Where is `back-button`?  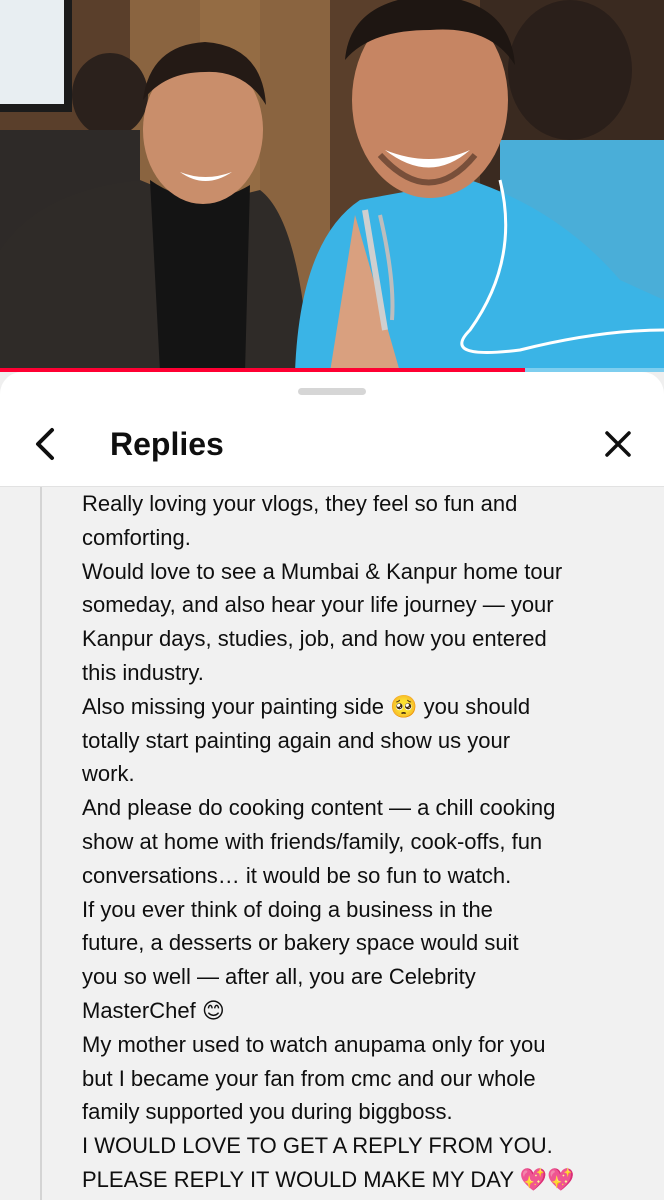 back-button is located at coordinates (46, 444).